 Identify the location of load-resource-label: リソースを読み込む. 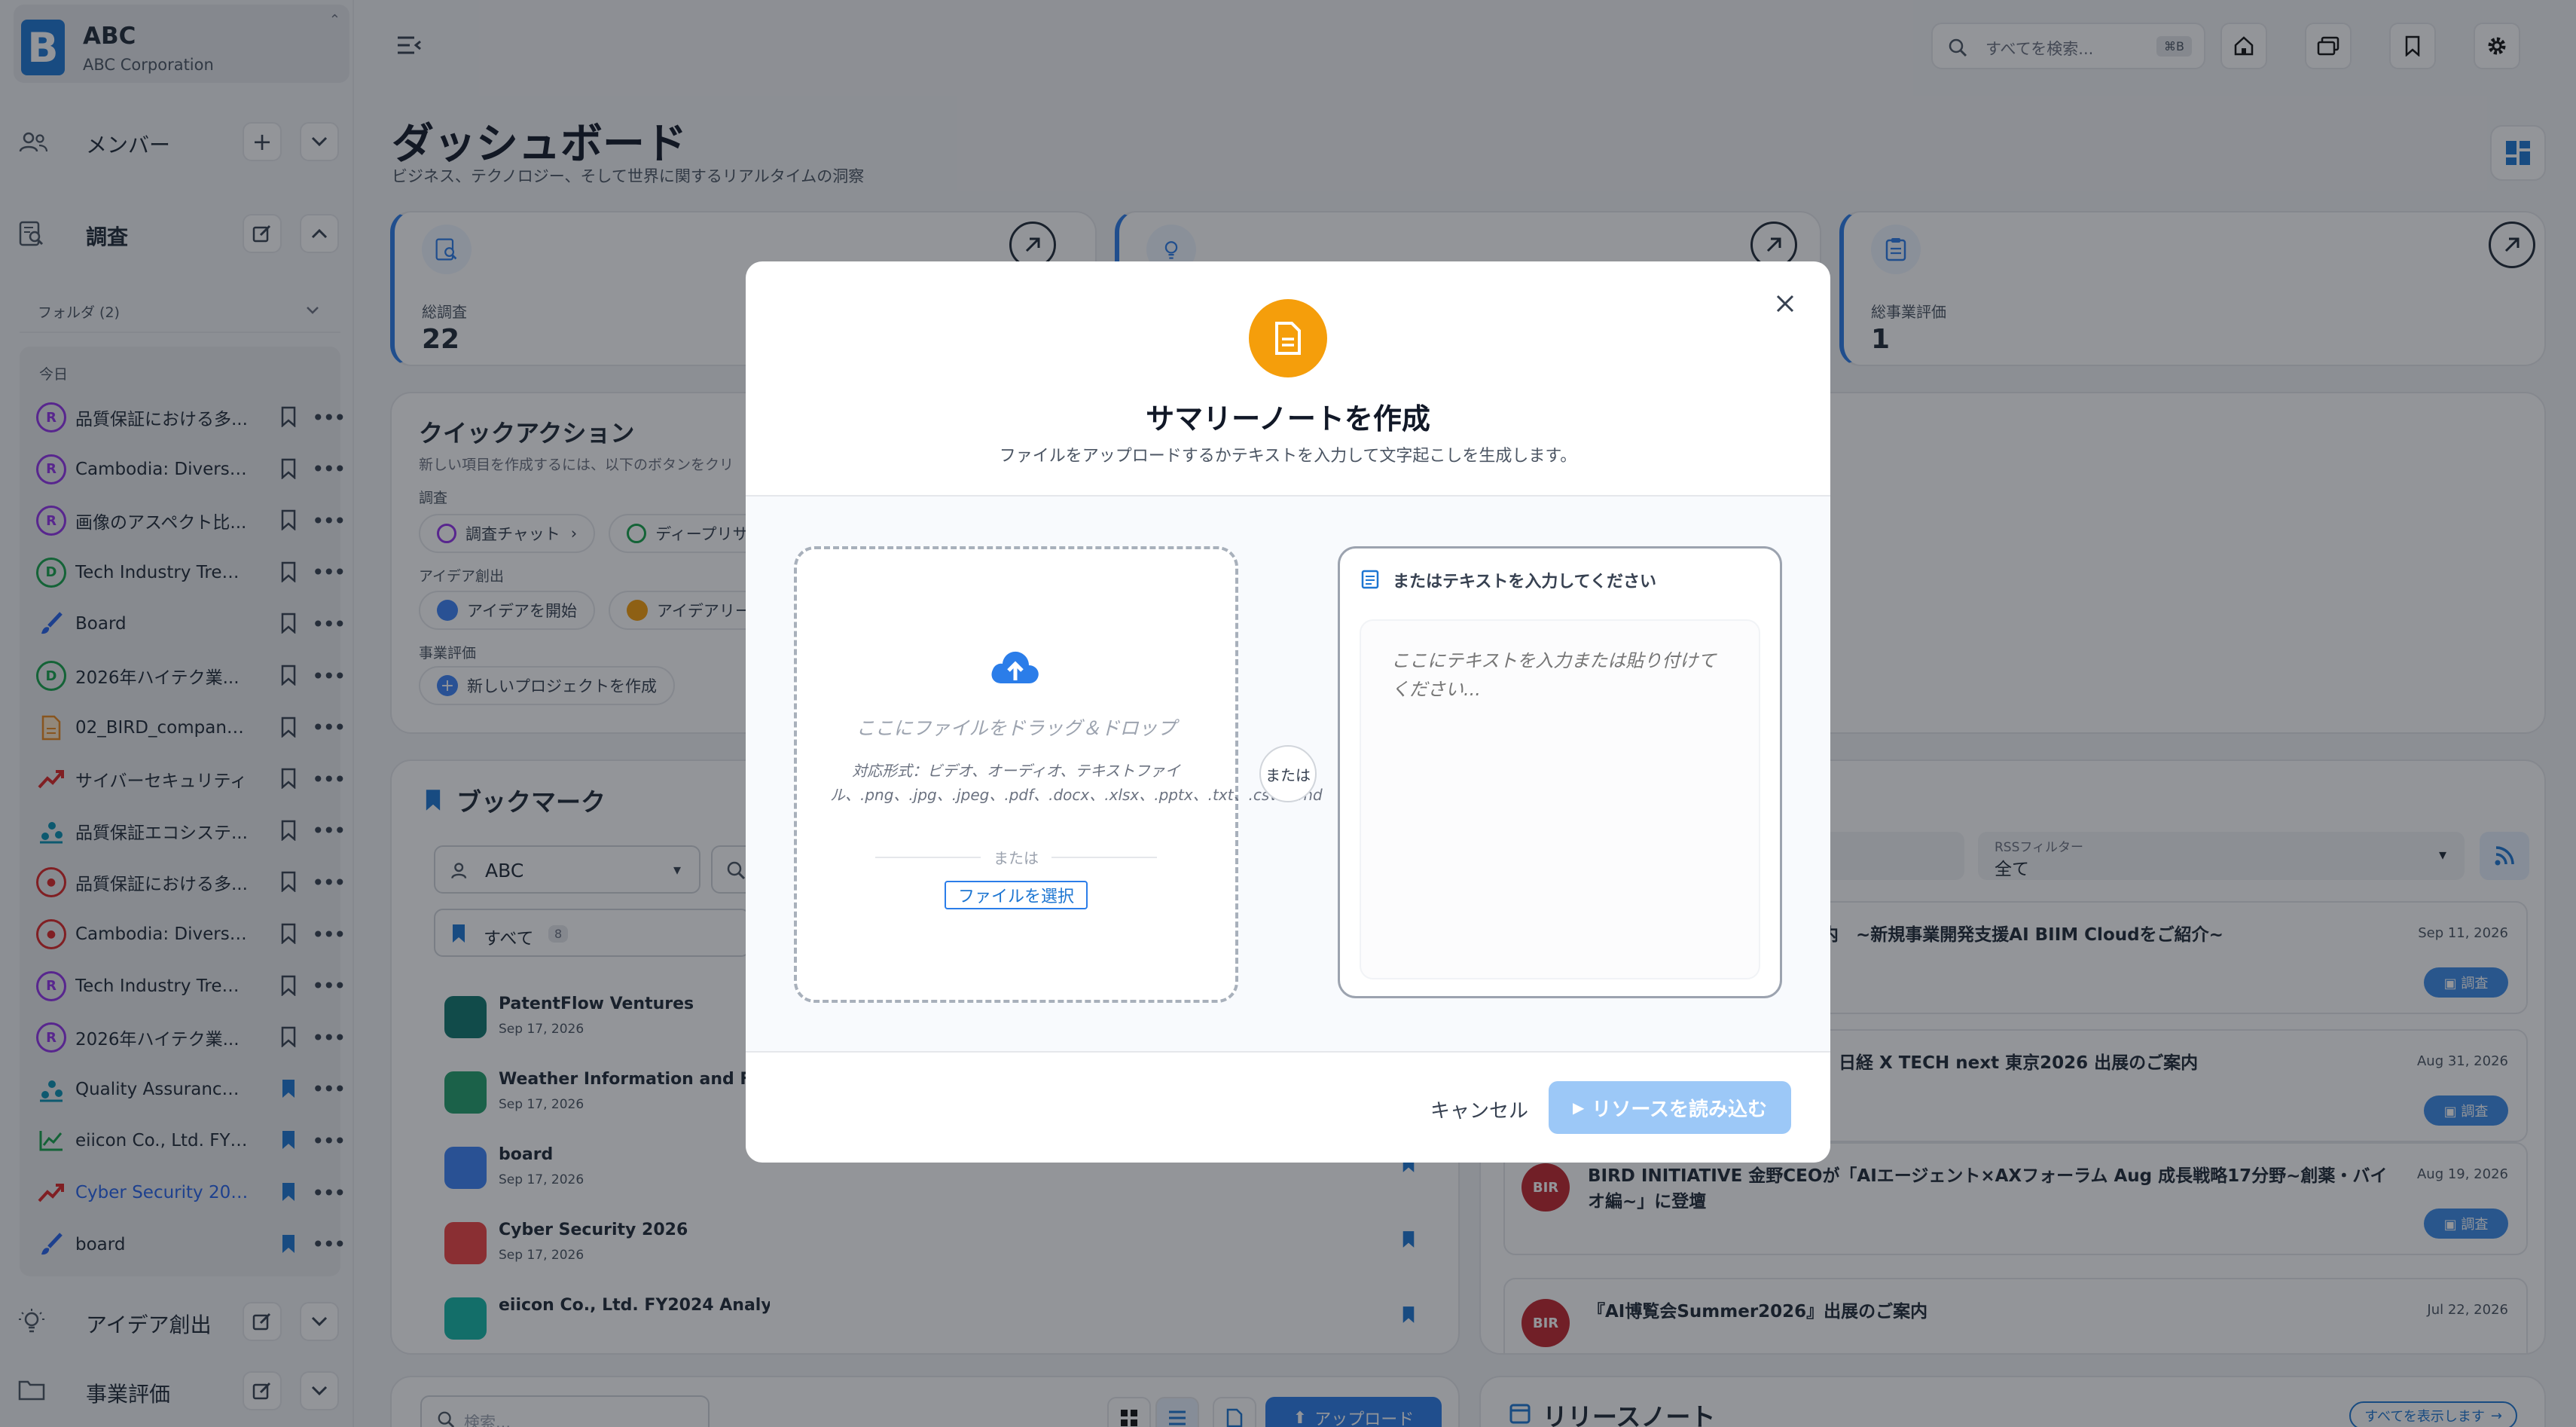
(1680, 1109).